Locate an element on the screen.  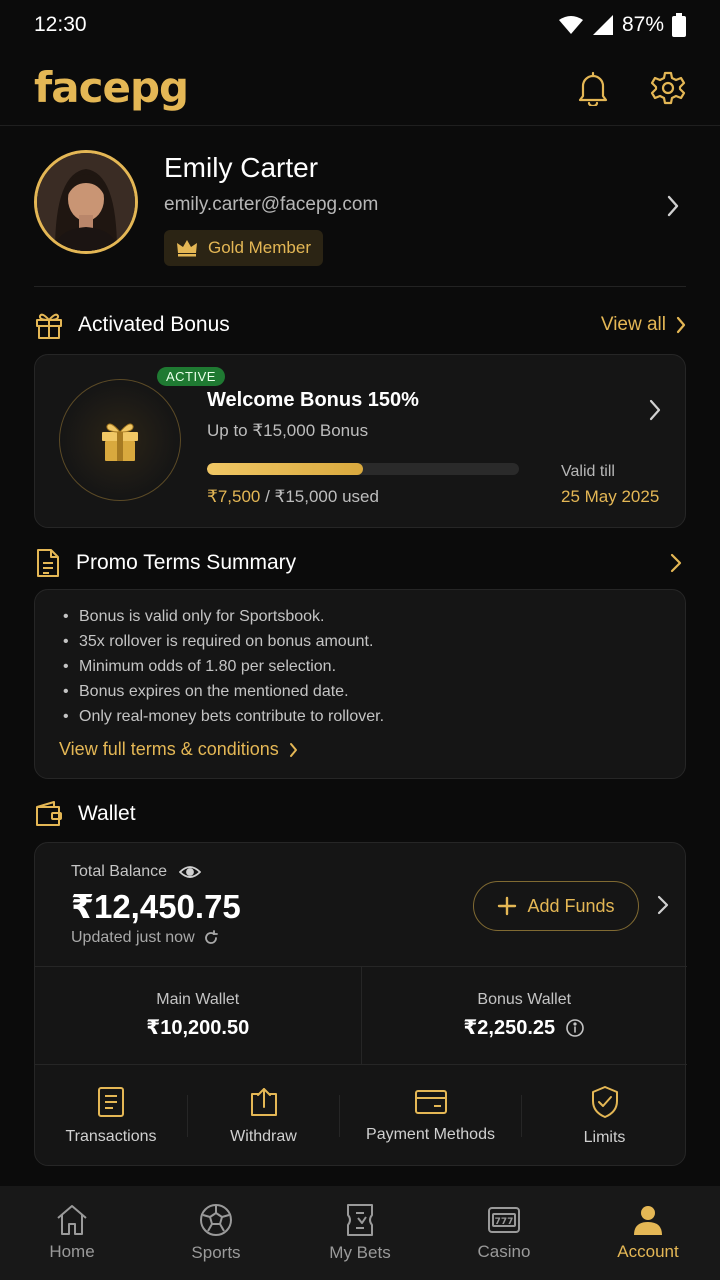
terms-item: Minimum odds of 1.80 per selection. is located at coordinates (360, 666).